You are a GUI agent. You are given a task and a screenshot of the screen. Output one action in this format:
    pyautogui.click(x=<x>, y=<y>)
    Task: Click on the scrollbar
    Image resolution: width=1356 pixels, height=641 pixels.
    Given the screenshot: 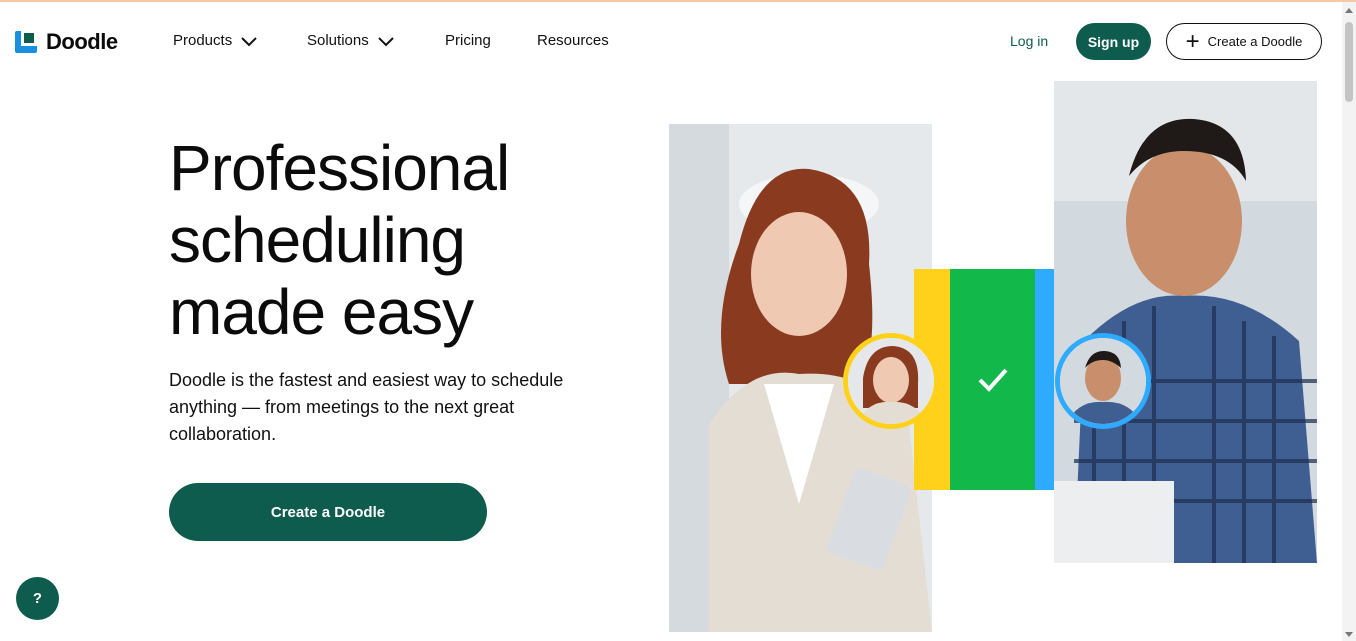 What is the action you would take?
    pyautogui.click(x=1349, y=321)
    